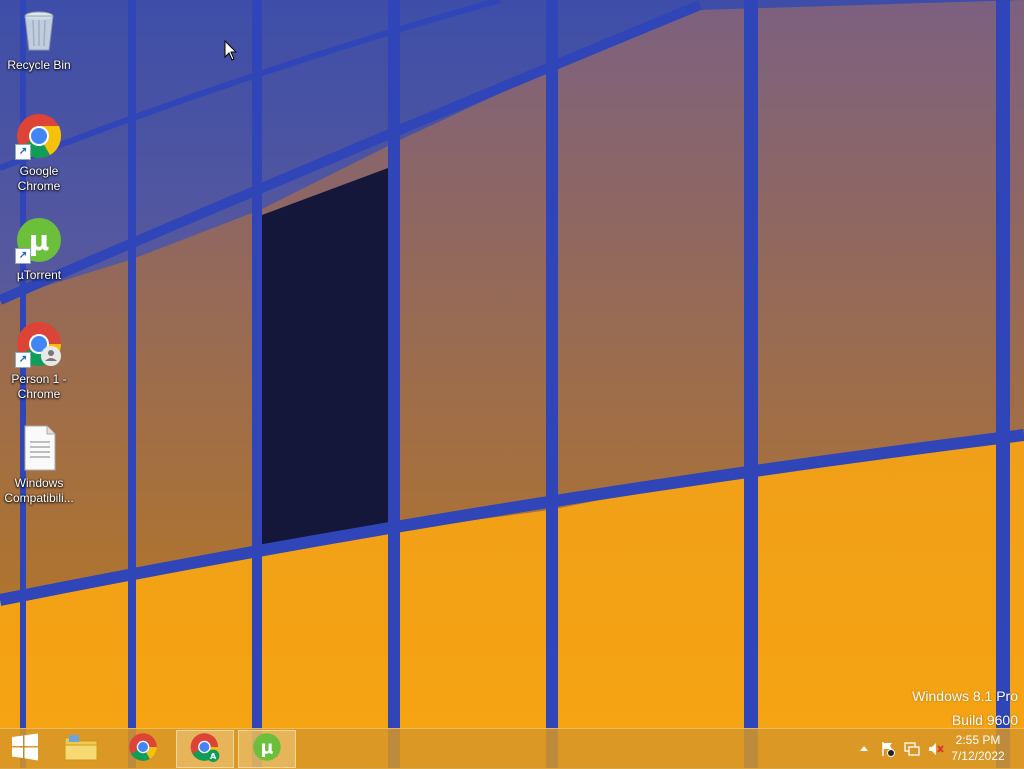 The image size is (1024, 769). I want to click on taskbar-app-utorrent: µ, so click(267, 749).